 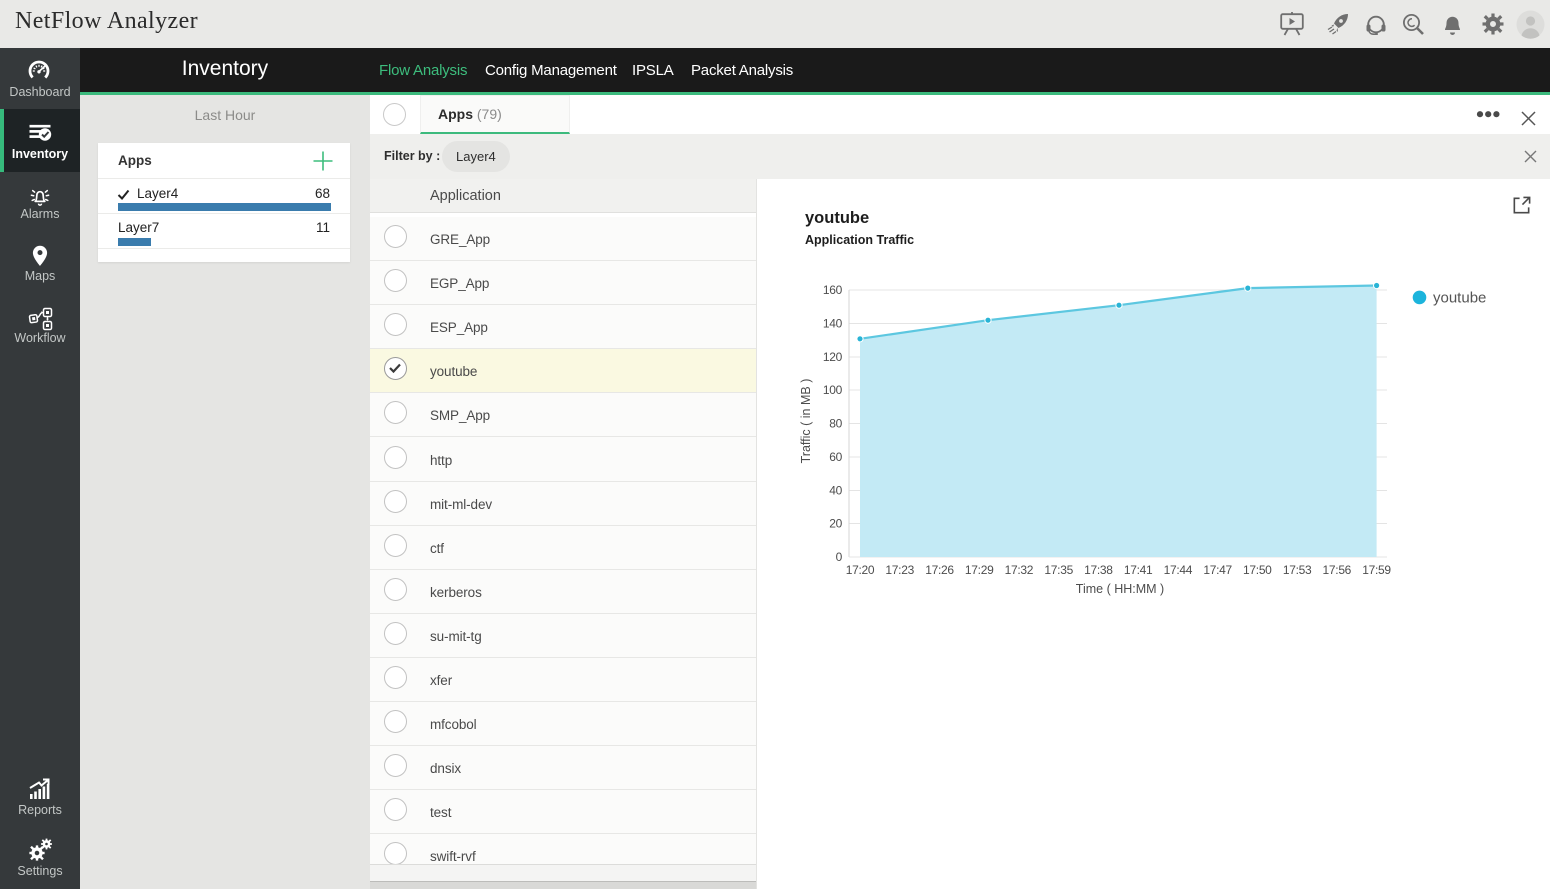 What do you see at coordinates (833, 323) in the screenshot?
I see `svg-text: 140` at bounding box center [833, 323].